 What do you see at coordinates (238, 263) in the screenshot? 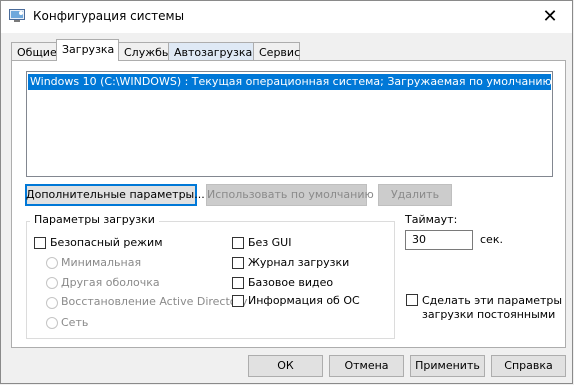
I see `boot-log-checkbox` at bounding box center [238, 263].